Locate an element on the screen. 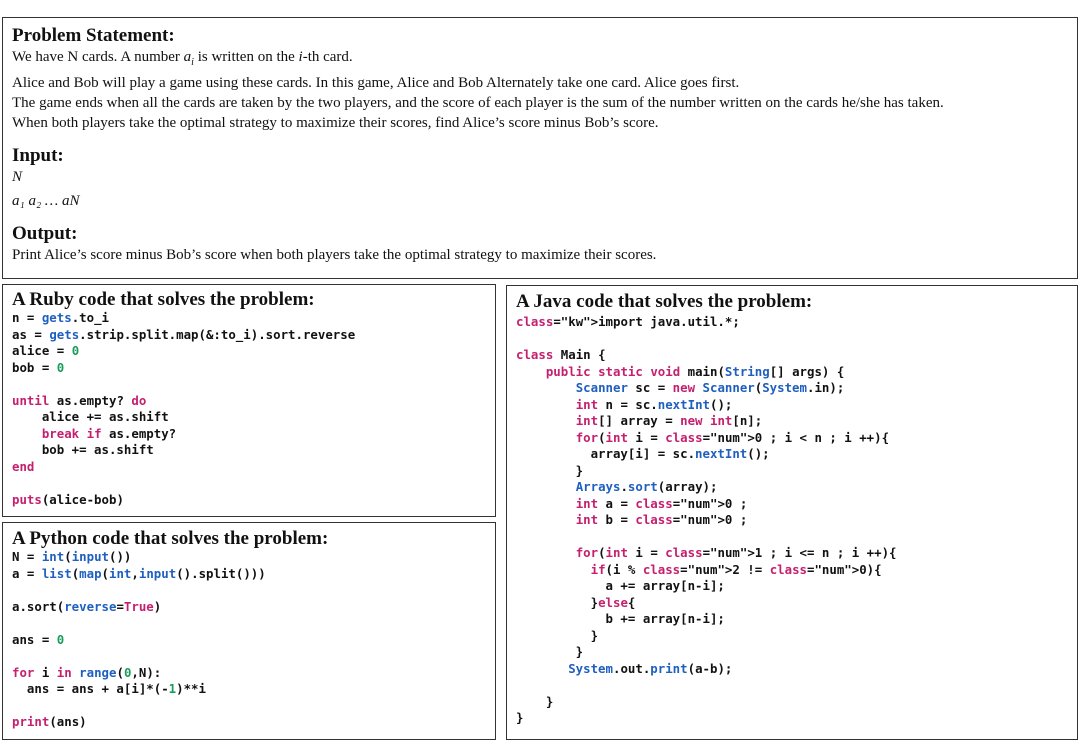  ruby-code-line: break if as.empty? is located at coordinates (109, 433).